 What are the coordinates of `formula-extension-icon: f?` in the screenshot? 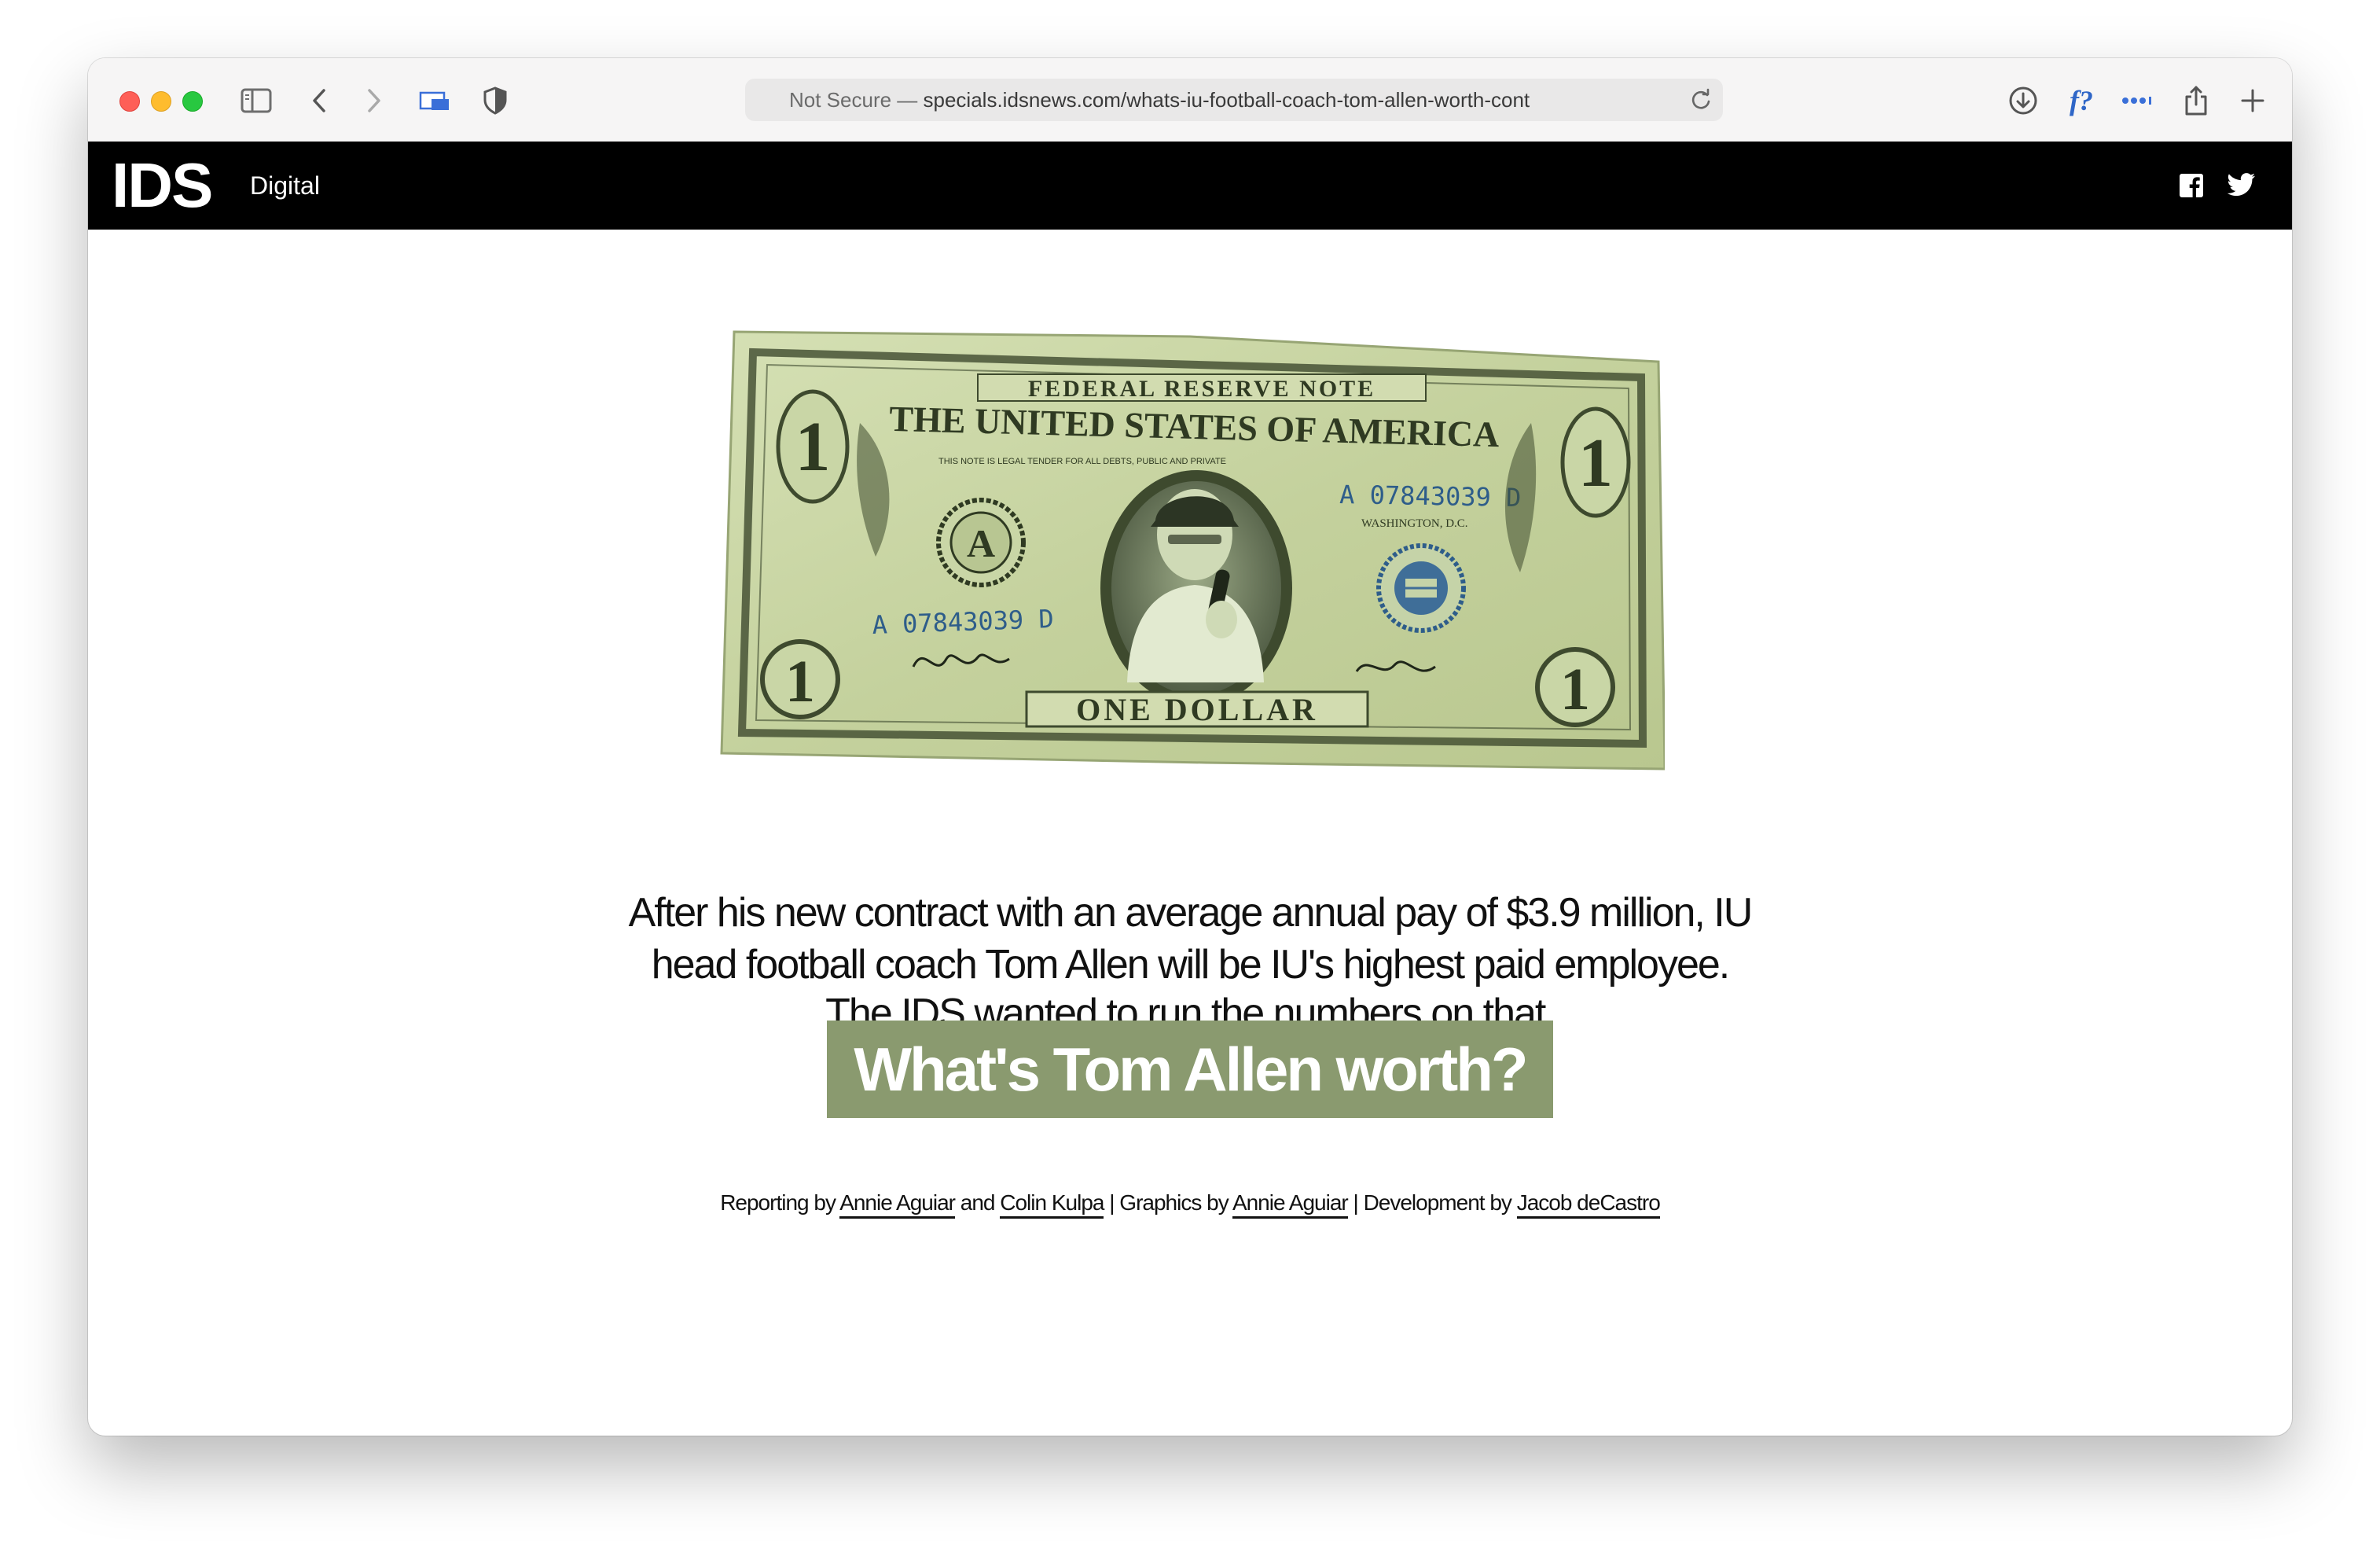 It's located at (2081, 101).